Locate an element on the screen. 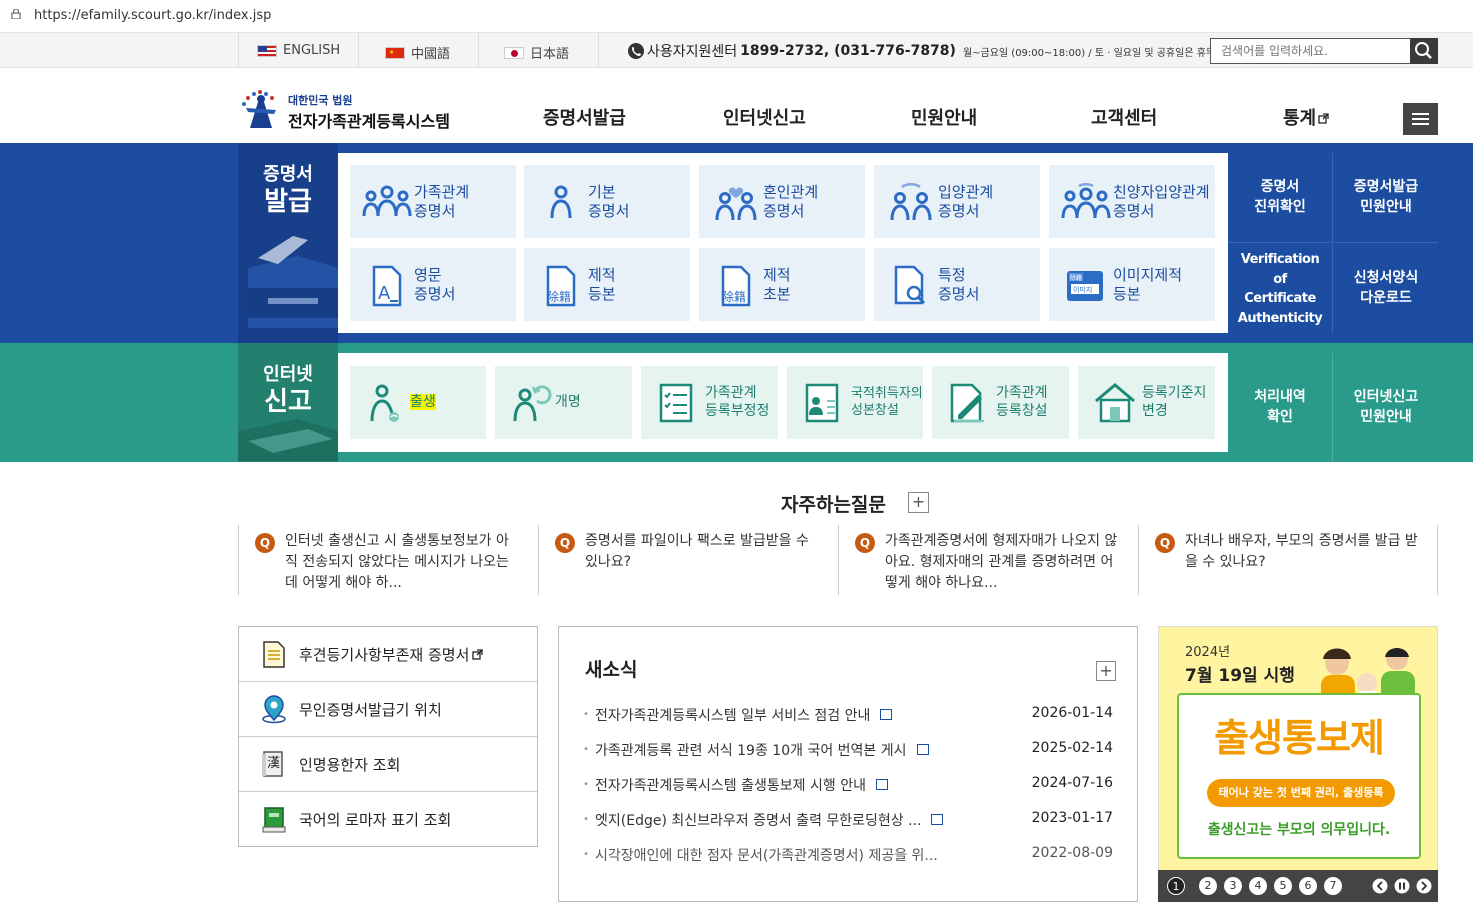 The height and width of the screenshot is (923, 1473). news-more-button: + is located at coordinates (1106, 671).